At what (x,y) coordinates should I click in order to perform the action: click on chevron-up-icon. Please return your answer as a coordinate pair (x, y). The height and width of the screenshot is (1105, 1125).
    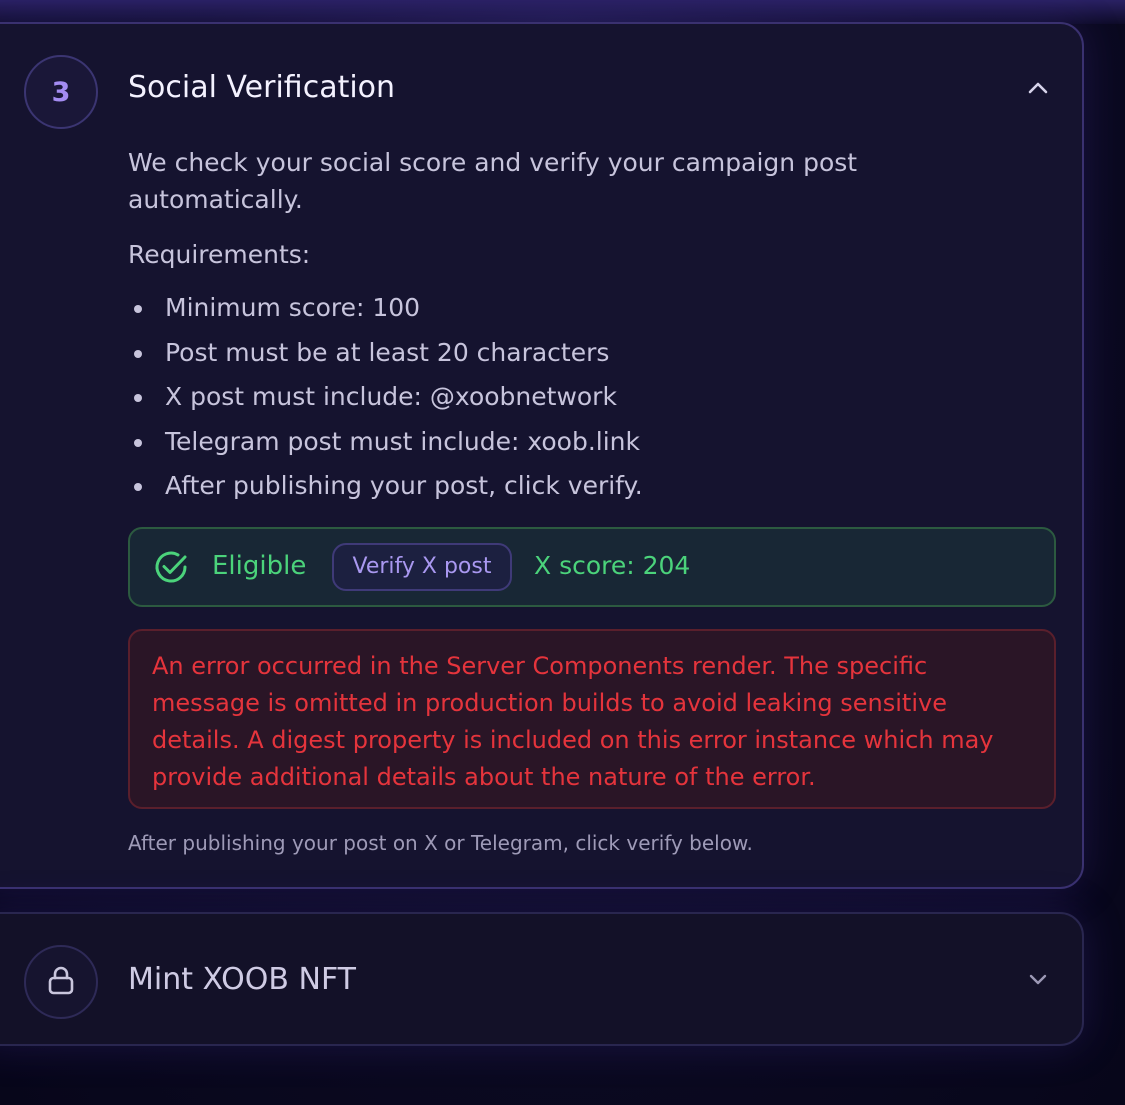
    Looking at the image, I should click on (1038, 90).